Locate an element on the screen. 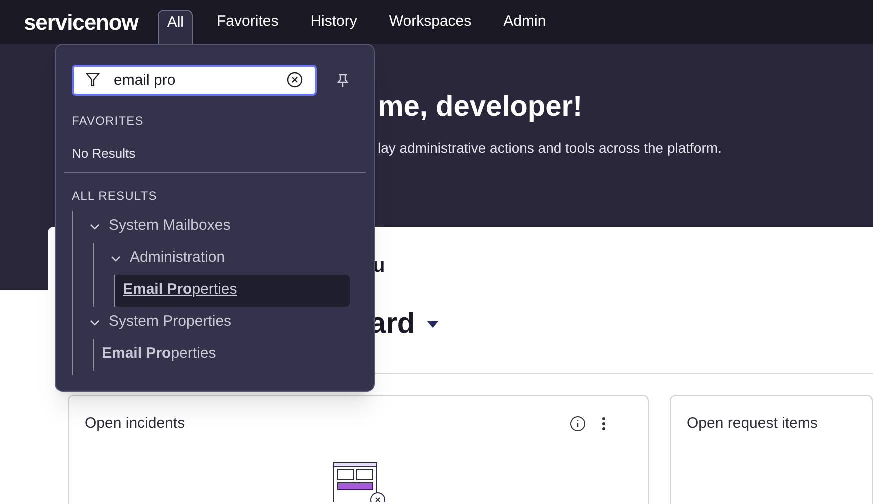  folder-label: System Properties is located at coordinates (170, 322).